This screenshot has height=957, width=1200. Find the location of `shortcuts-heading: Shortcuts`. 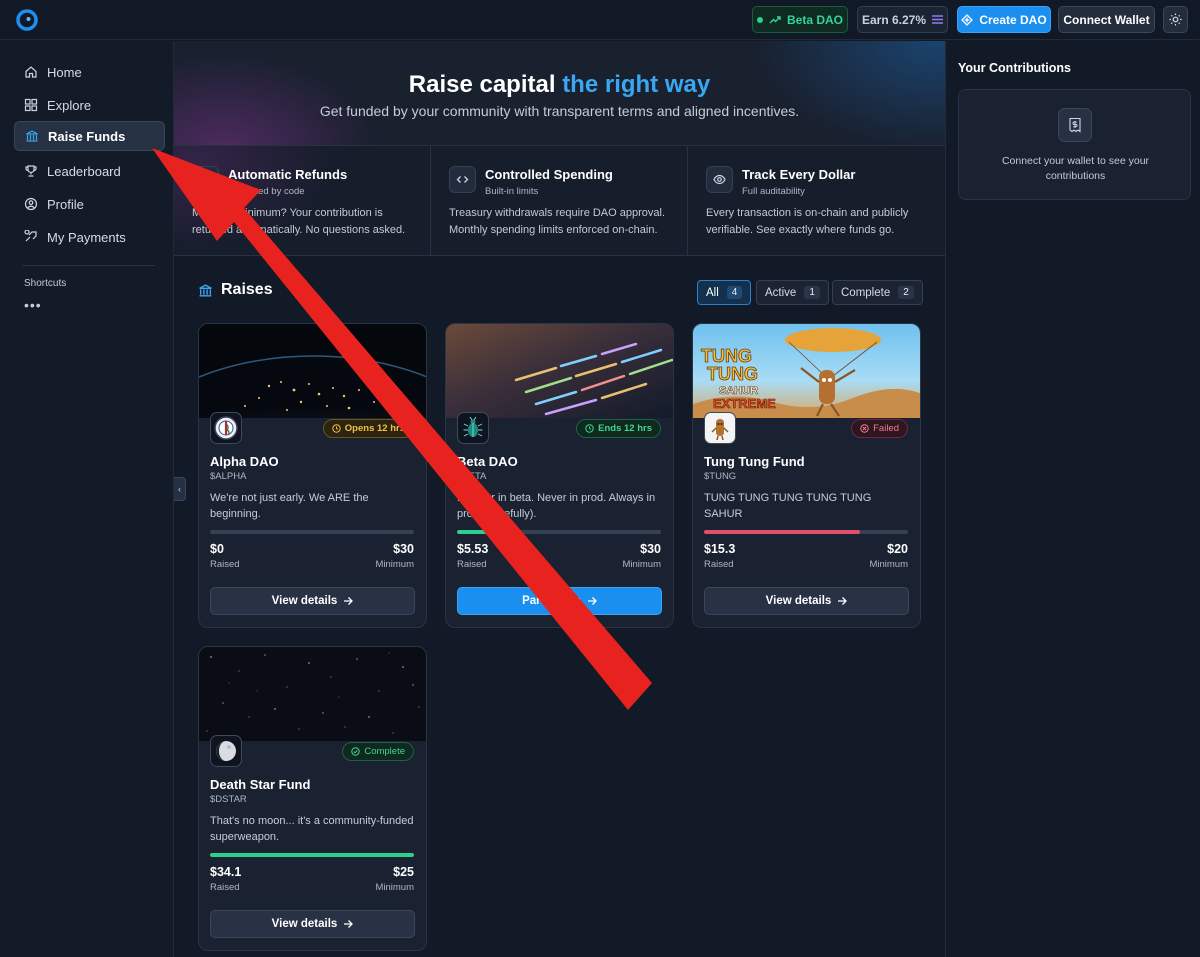

shortcuts-heading: Shortcuts is located at coordinates (45, 283).